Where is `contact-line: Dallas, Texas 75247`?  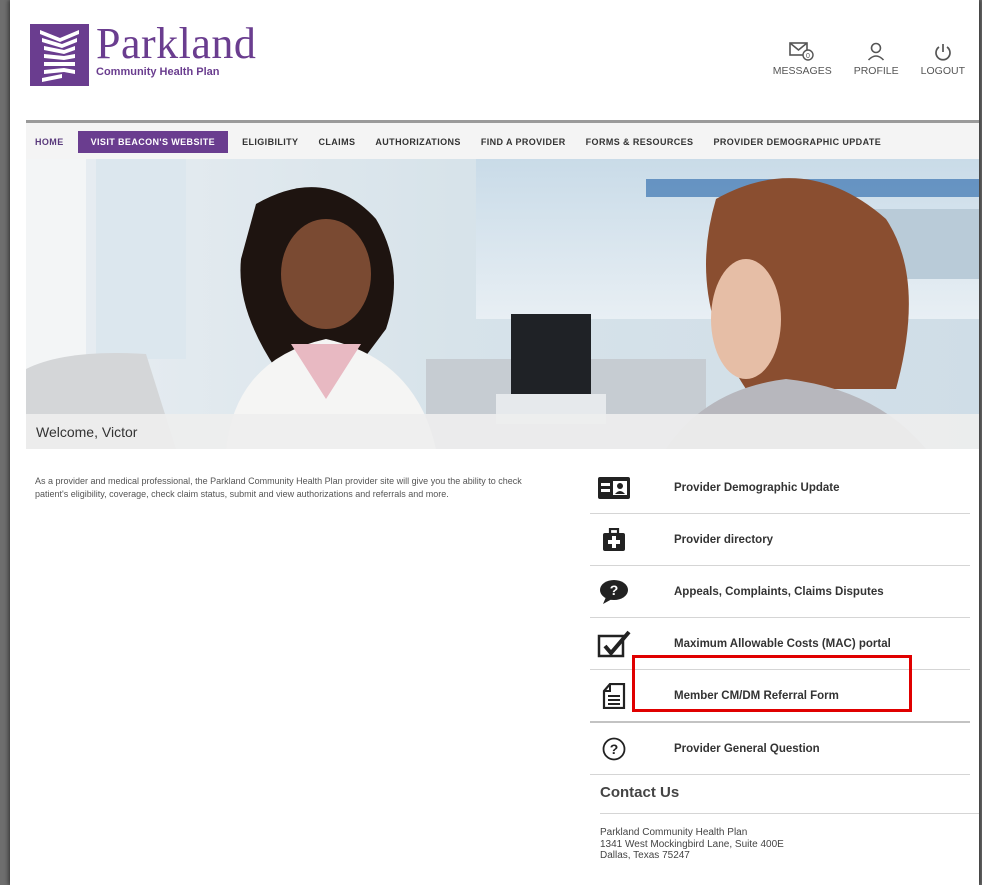
contact-line: Dallas, Texas 75247 is located at coordinates (645, 855).